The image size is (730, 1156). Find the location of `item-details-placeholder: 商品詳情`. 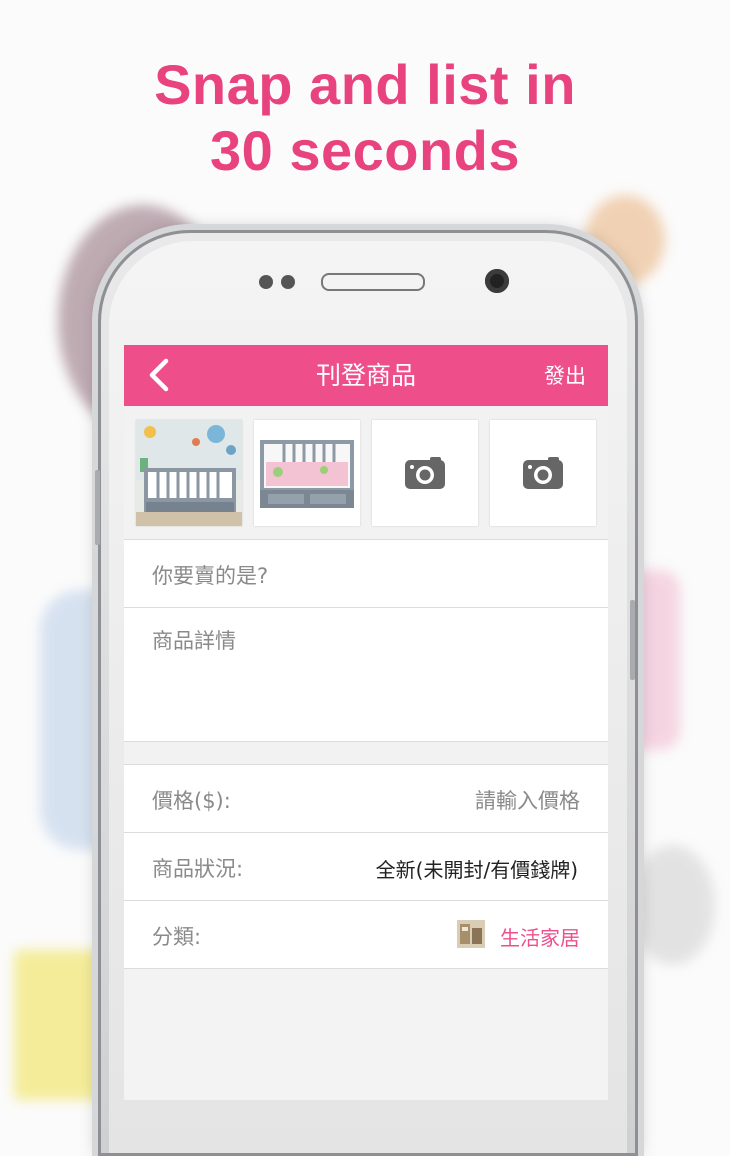

item-details-placeholder: 商品詳情 is located at coordinates (194, 641).